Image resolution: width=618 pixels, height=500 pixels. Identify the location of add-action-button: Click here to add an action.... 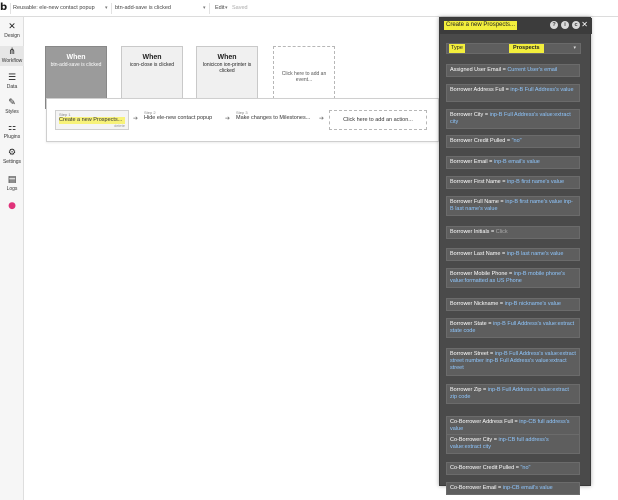
(378, 120).